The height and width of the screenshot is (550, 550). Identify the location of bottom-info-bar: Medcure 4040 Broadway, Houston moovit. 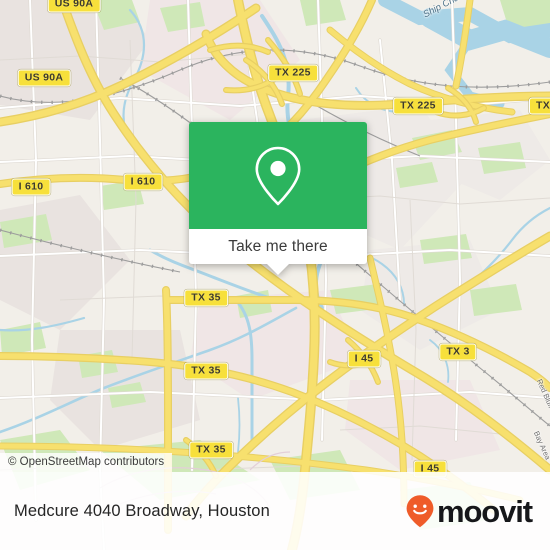
(275, 511).